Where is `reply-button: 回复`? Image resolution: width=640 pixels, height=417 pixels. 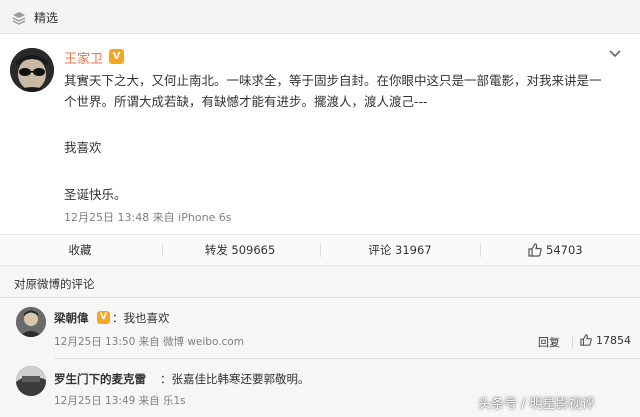 reply-button: 回复 is located at coordinates (549, 342).